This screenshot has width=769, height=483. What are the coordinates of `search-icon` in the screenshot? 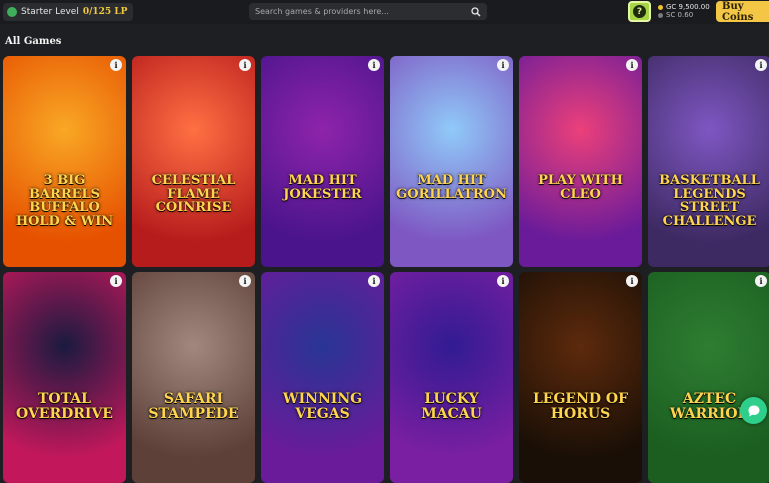 It's located at (476, 11).